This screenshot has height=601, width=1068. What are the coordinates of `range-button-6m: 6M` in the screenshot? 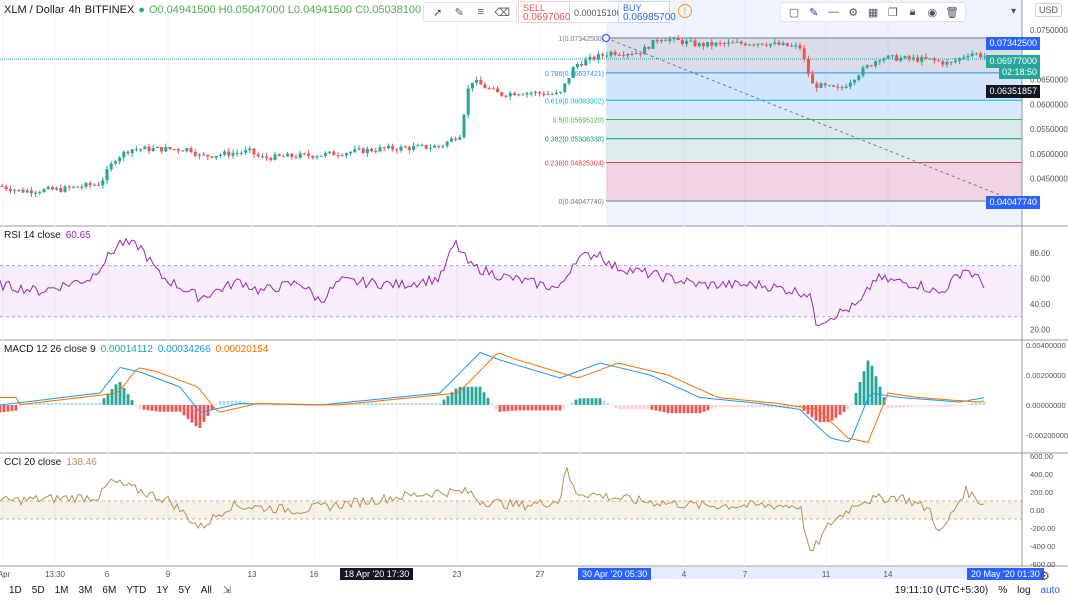 It's located at (109, 590).